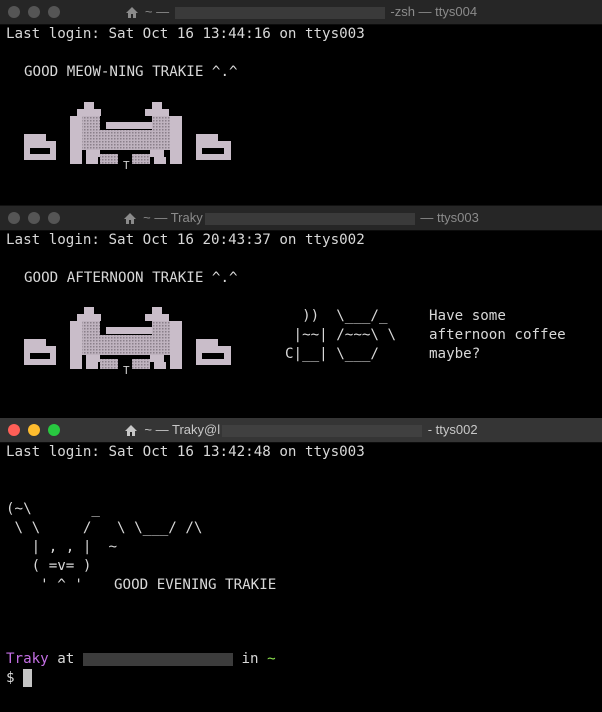  What do you see at coordinates (434, 11) in the screenshot?
I see `title-suffix: -zsh — ttys004` at bounding box center [434, 11].